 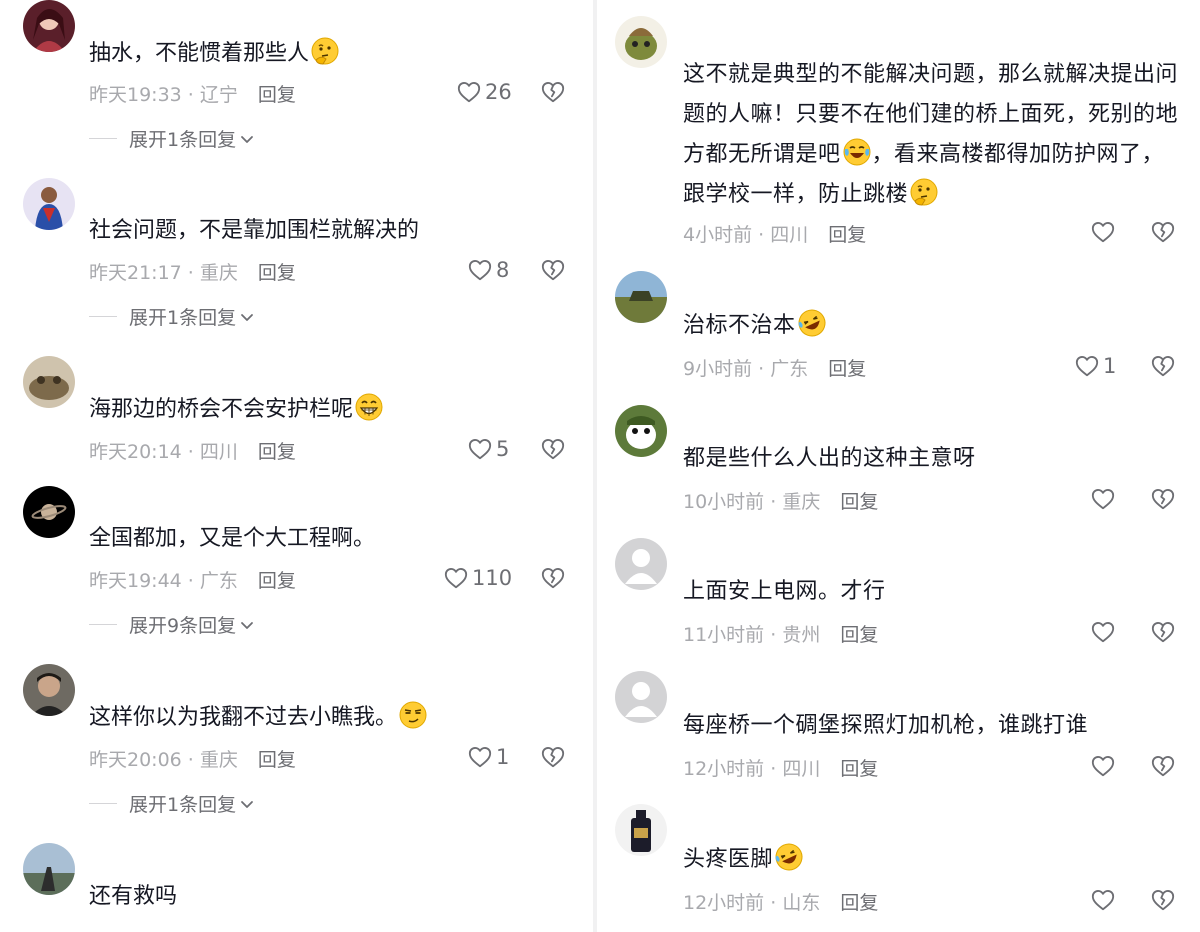 What do you see at coordinates (413, 715) in the screenshot?
I see `smirk-emoji` at bounding box center [413, 715].